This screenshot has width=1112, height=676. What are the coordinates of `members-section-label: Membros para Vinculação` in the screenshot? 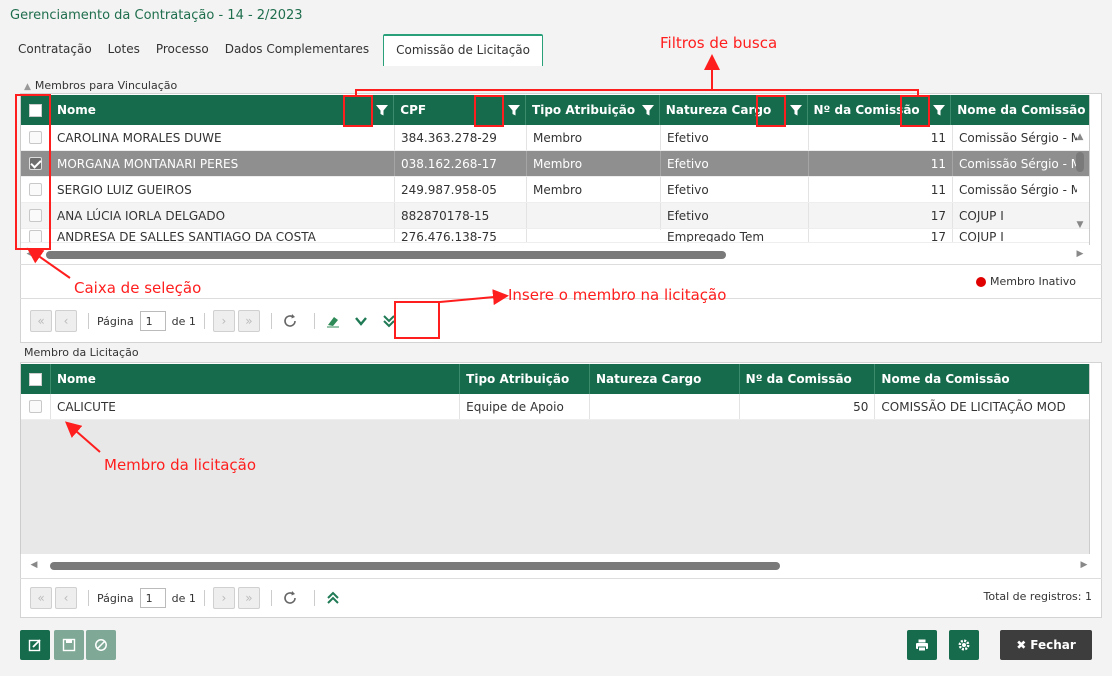 It's located at (106, 85).